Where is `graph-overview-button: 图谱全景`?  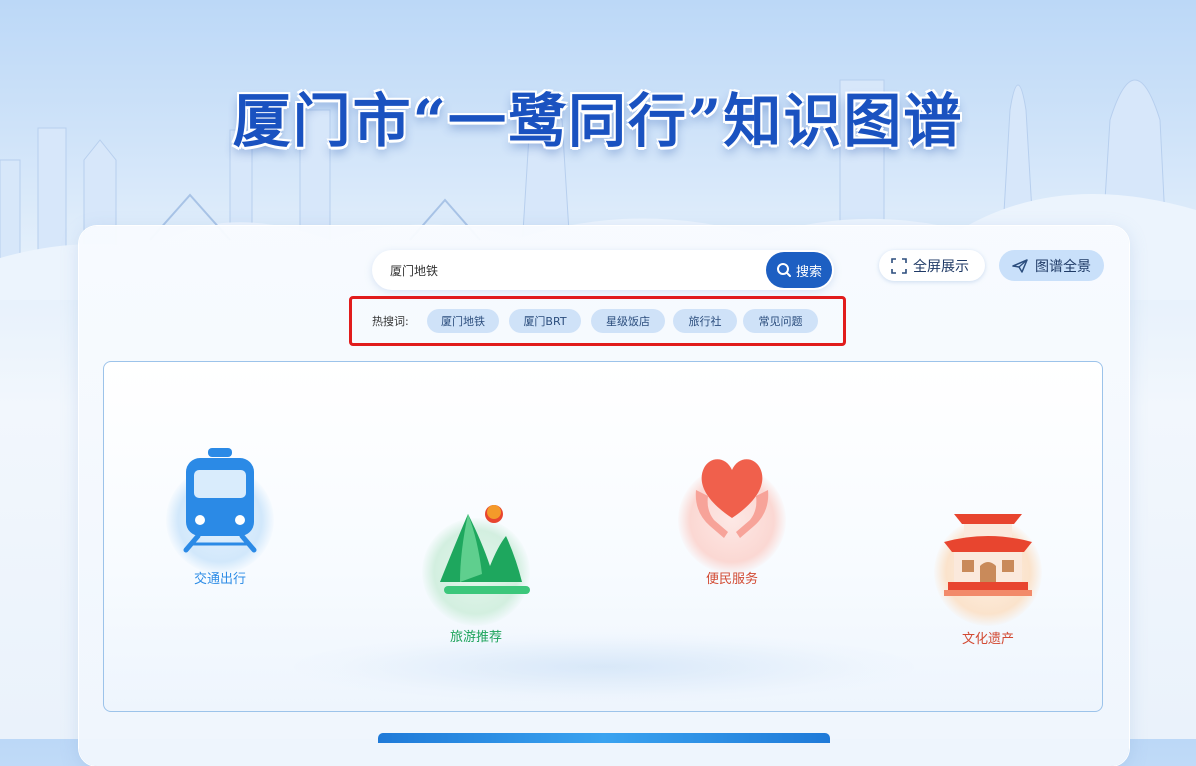 graph-overview-button: 图谱全景 is located at coordinates (1051, 265).